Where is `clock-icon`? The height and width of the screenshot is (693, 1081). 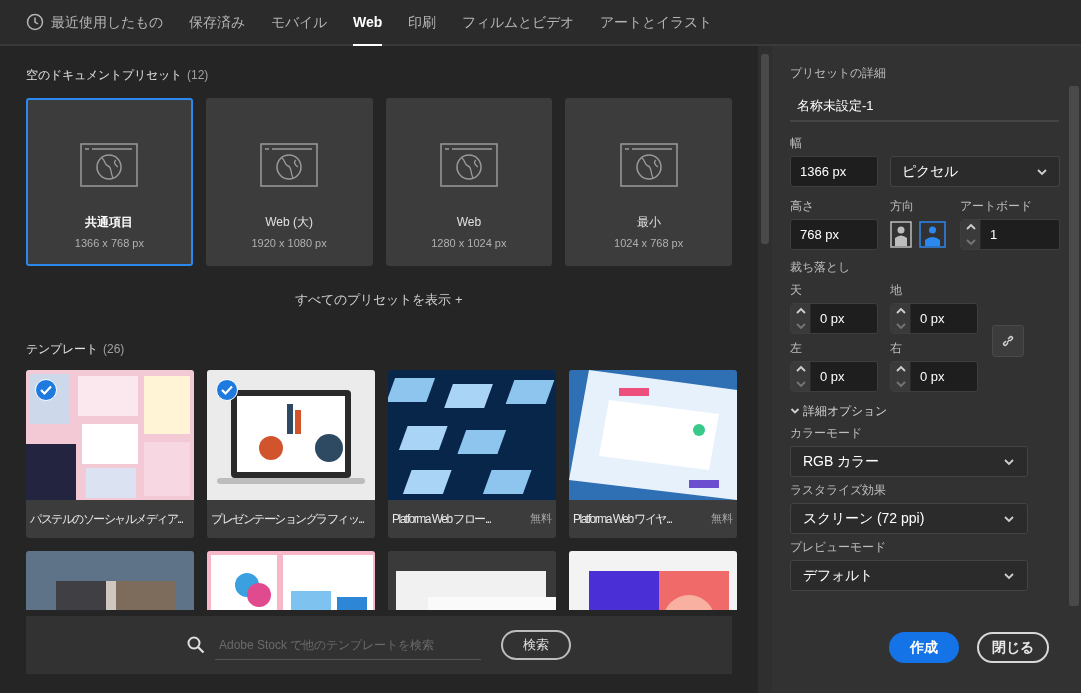
clock-icon is located at coordinates (35, 22).